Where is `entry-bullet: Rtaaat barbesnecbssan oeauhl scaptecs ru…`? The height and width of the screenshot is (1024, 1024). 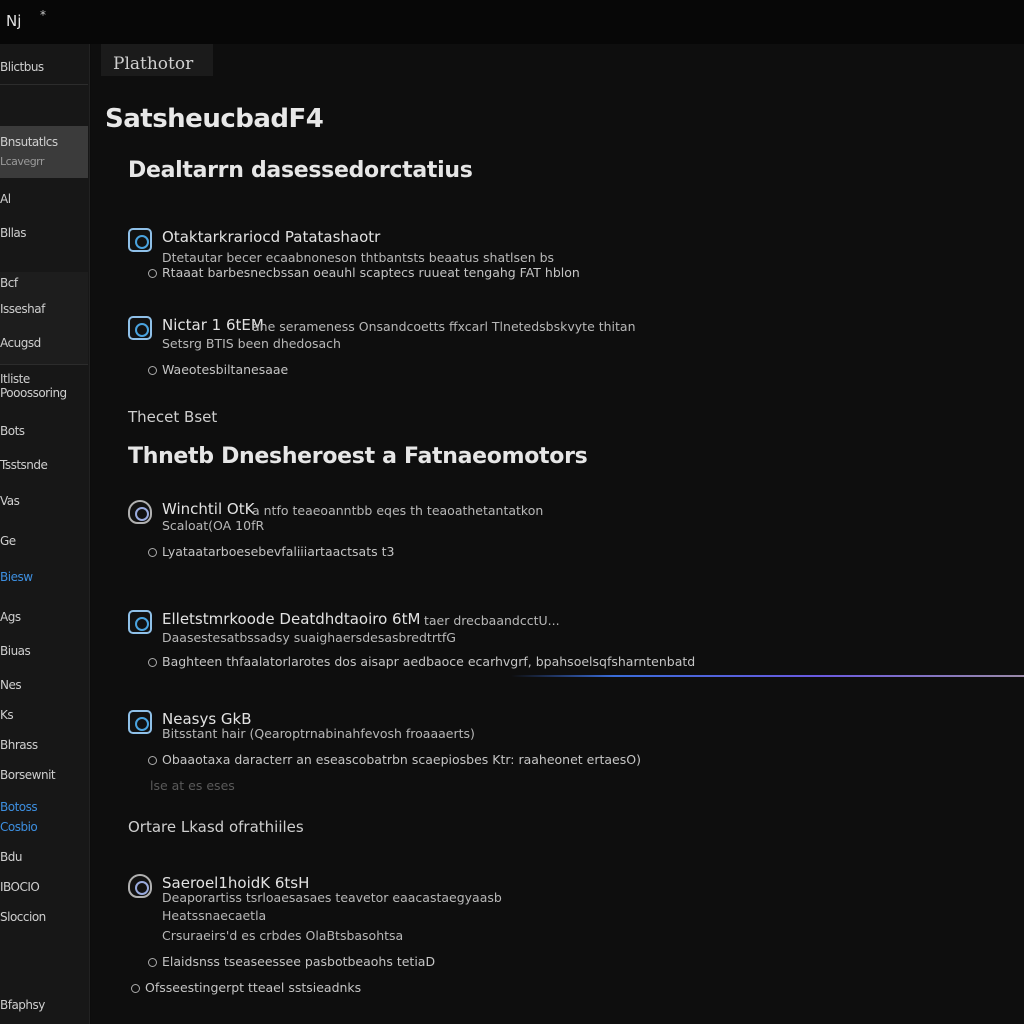 entry-bullet: Rtaaat barbesnecbssan oeauhl scaptecs ru… is located at coordinates (364, 272).